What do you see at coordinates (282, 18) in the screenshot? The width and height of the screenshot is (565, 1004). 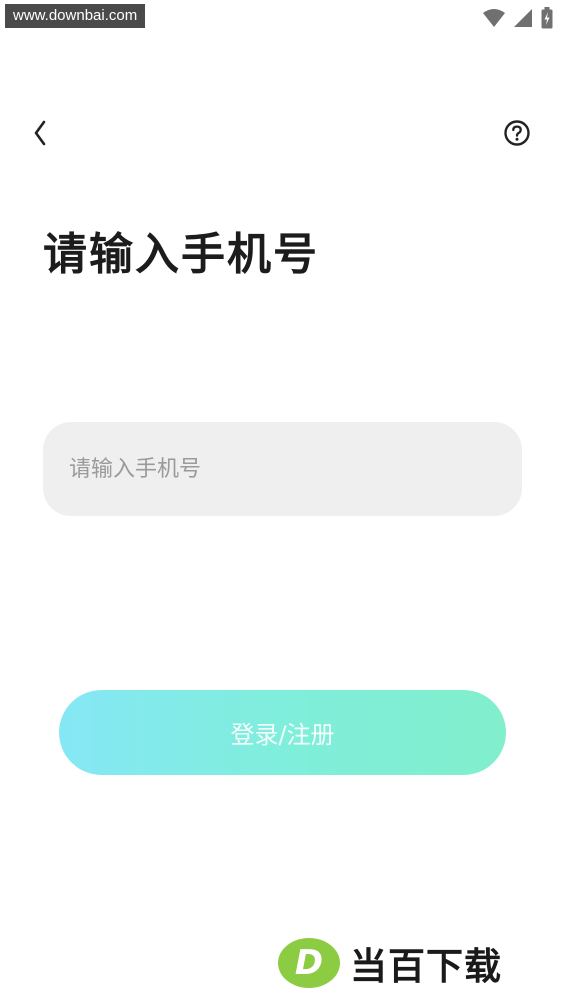 I see `status-bar: www.downbai.com` at bounding box center [282, 18].